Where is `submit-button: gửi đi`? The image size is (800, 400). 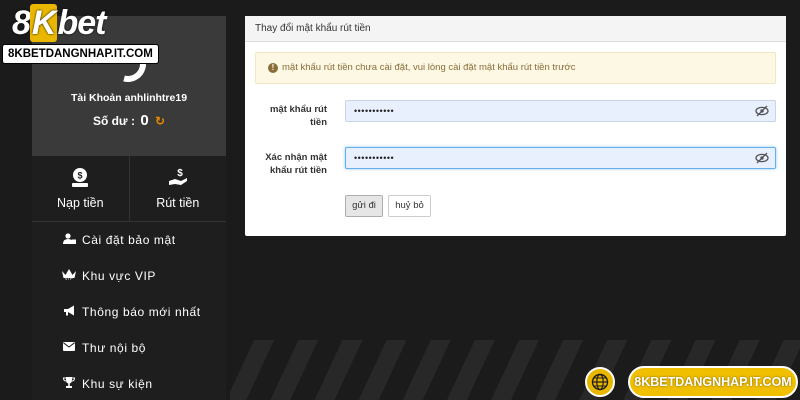
submit-button: gửi đi is located at coordinates (364, 206).